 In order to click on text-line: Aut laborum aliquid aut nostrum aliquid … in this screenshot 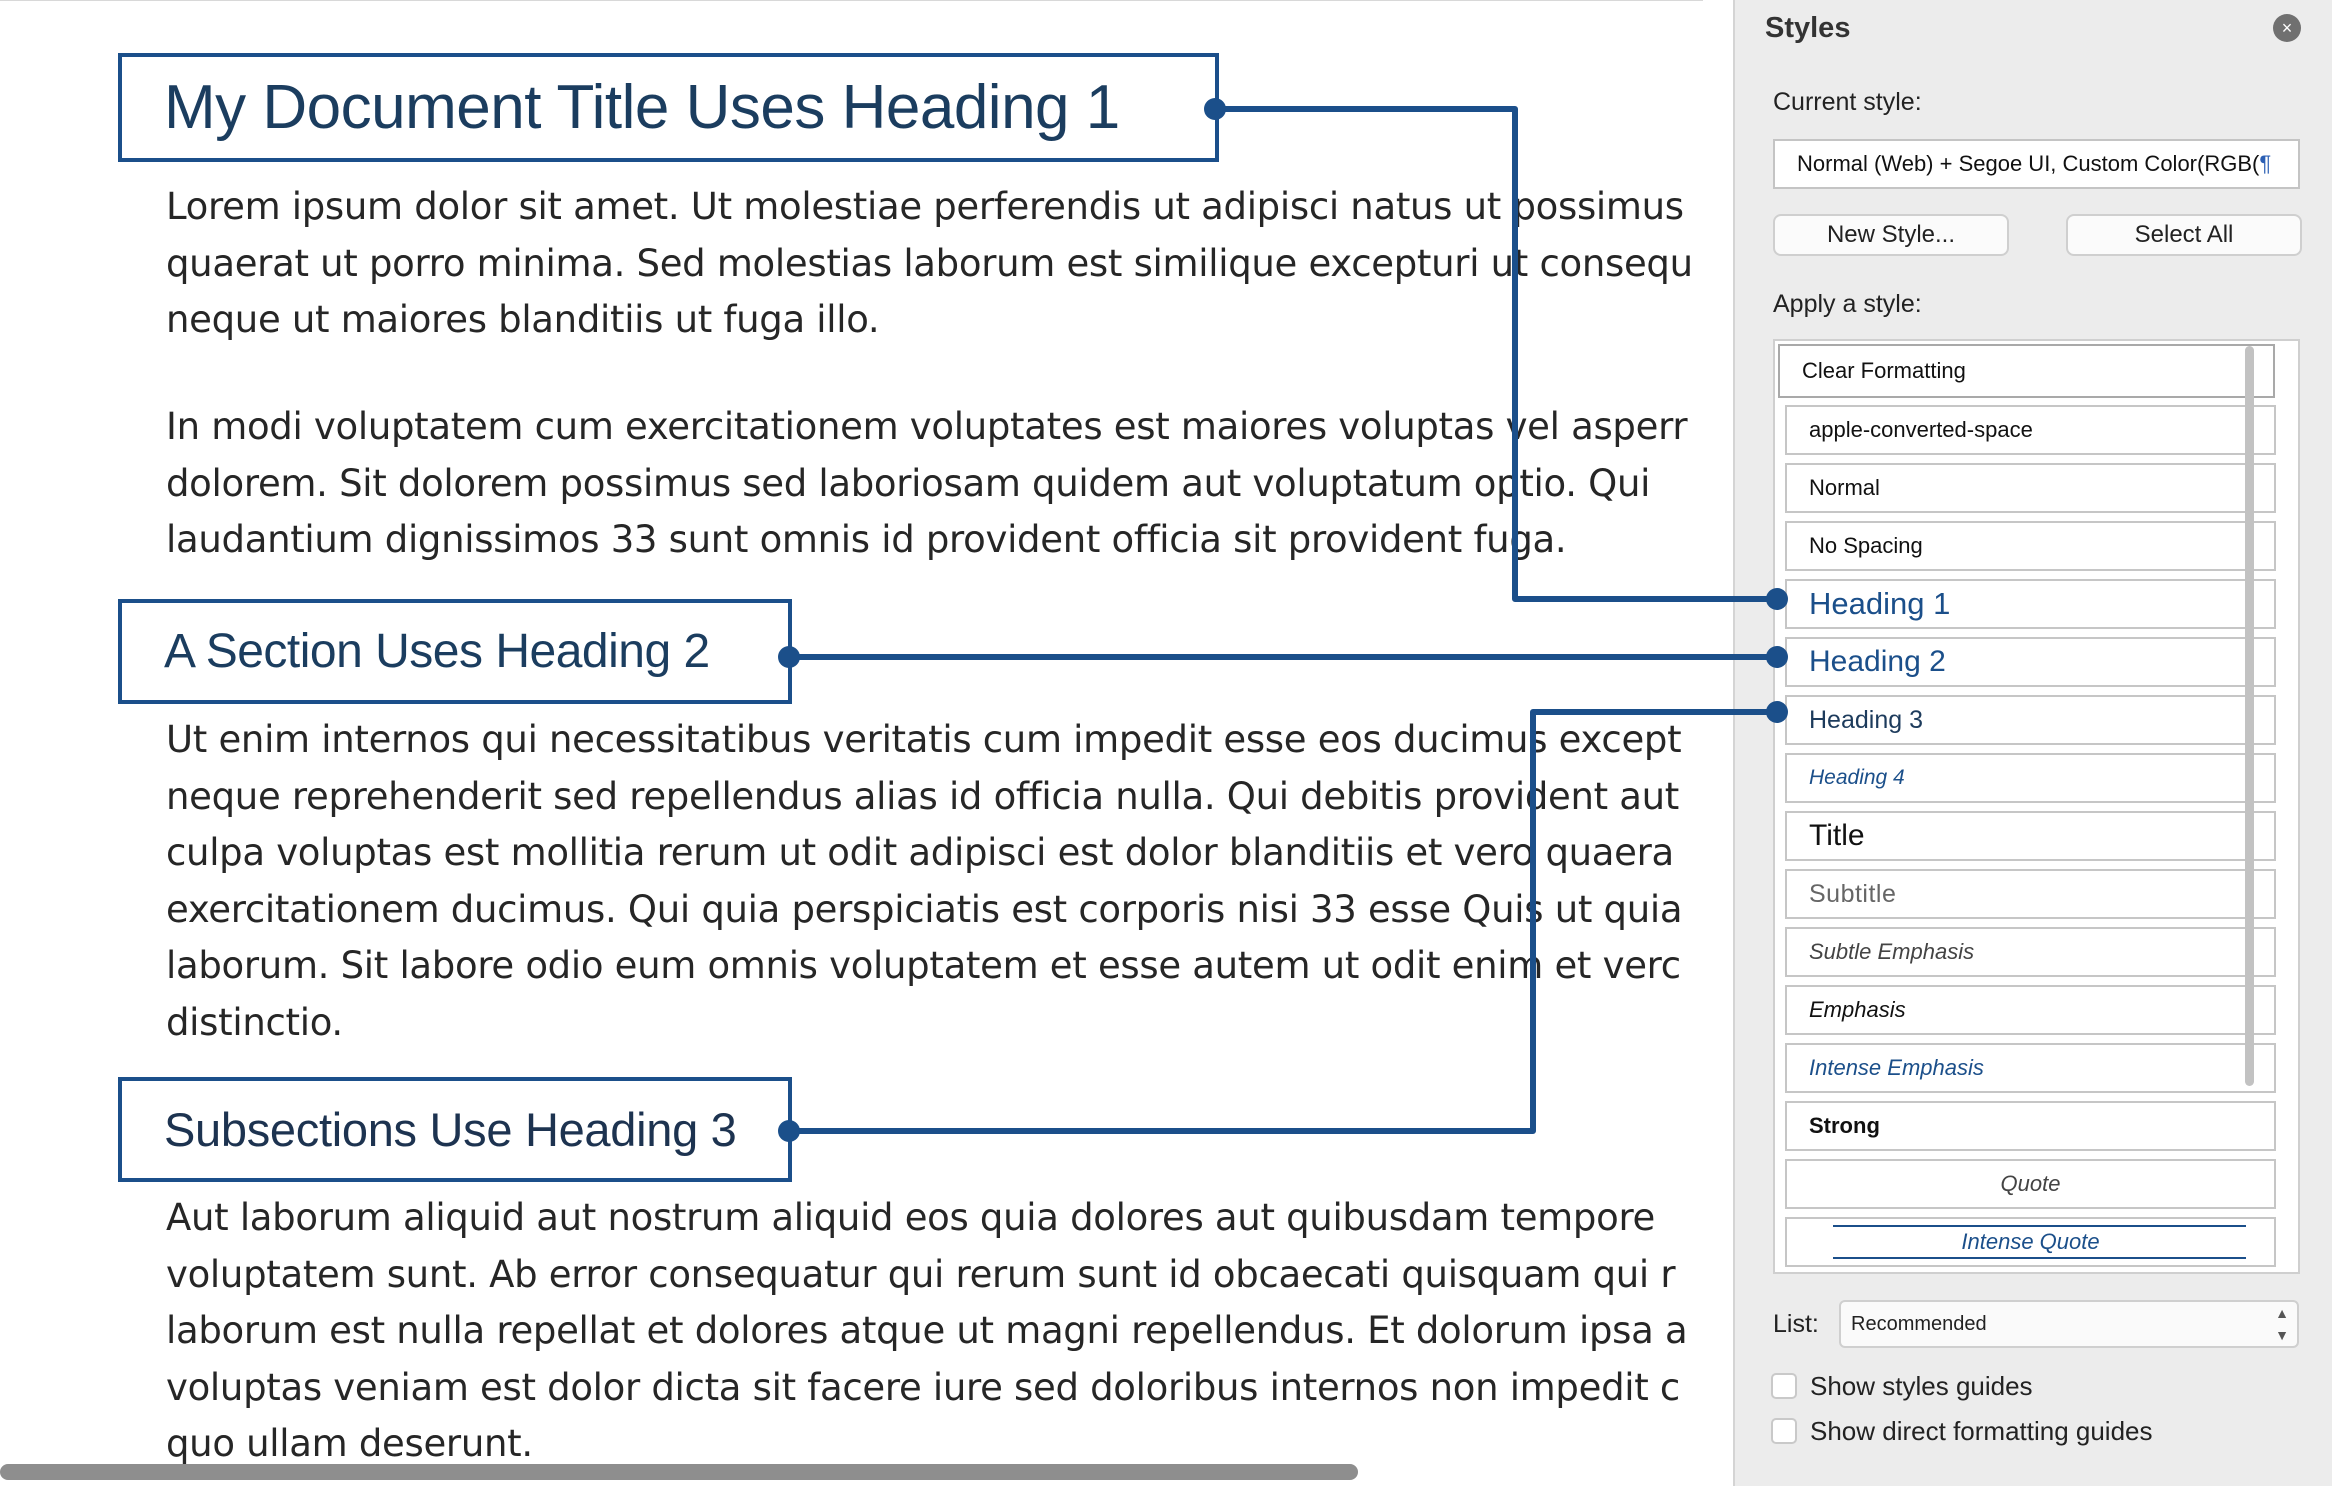, I will do `click(911, 1217)`.